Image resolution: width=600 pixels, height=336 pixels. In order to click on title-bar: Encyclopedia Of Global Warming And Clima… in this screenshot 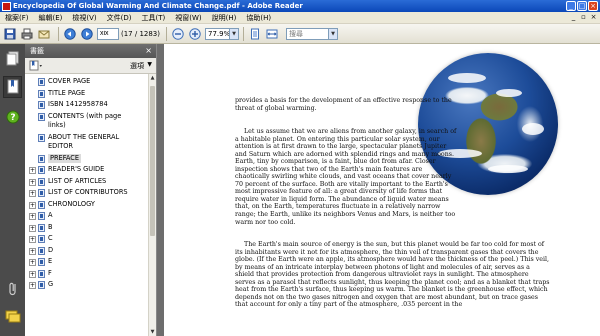, I will do `click(300, 6)`.